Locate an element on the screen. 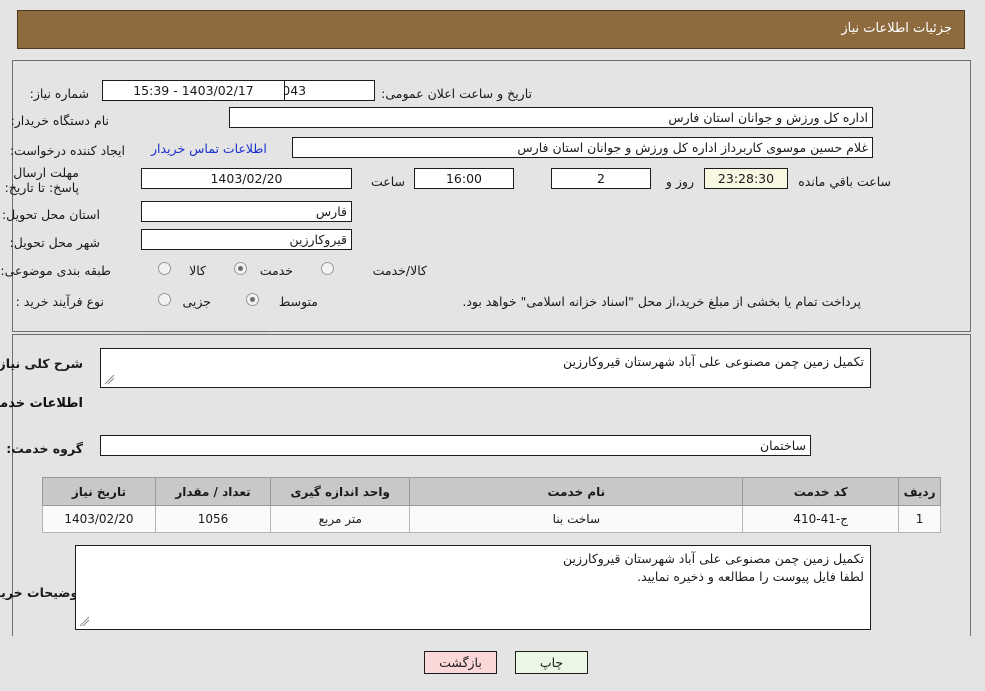  th-unit: واحد اندازه گیری is located at coordinates (341, 491).